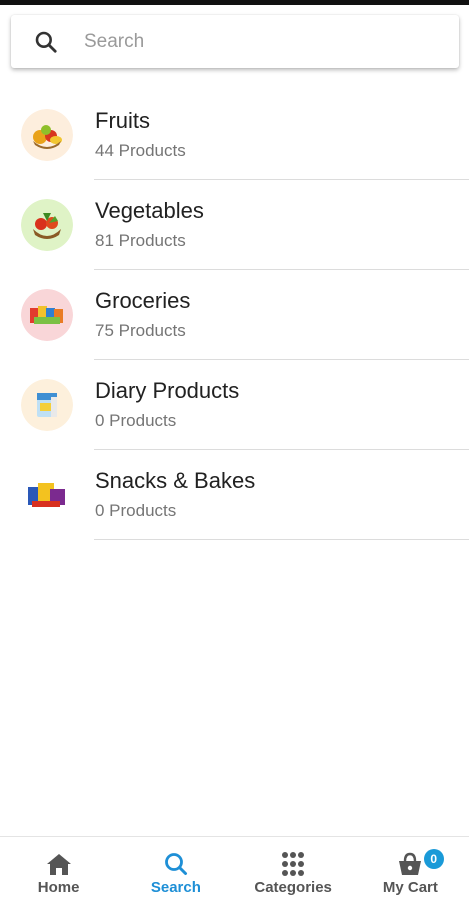  Describe the element at coordinates (410, 887) in the screenshot. I see `nav-my-cart-label: My Cart` at that location.